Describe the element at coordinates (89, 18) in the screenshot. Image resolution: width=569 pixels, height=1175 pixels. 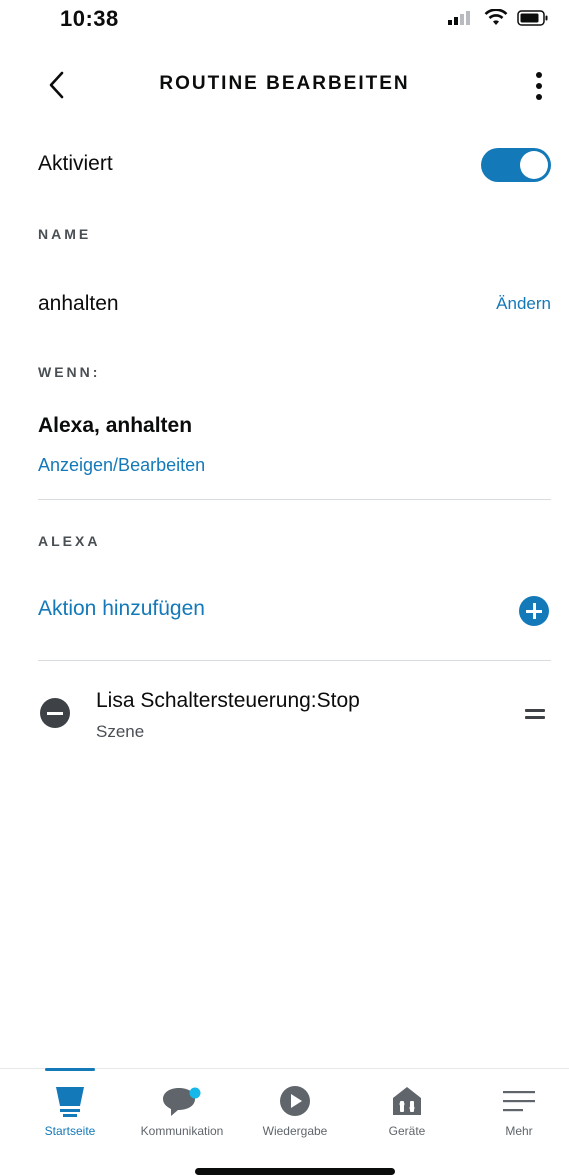
I see `status-time: 10:38` at that location.